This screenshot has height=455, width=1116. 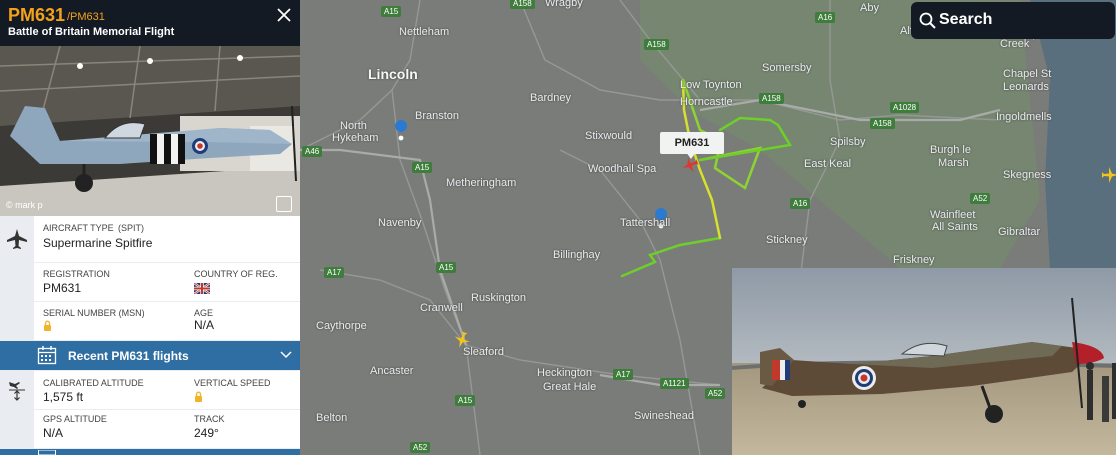 I want to click on photo-credit: © mark p, so click(x=24, y=205).